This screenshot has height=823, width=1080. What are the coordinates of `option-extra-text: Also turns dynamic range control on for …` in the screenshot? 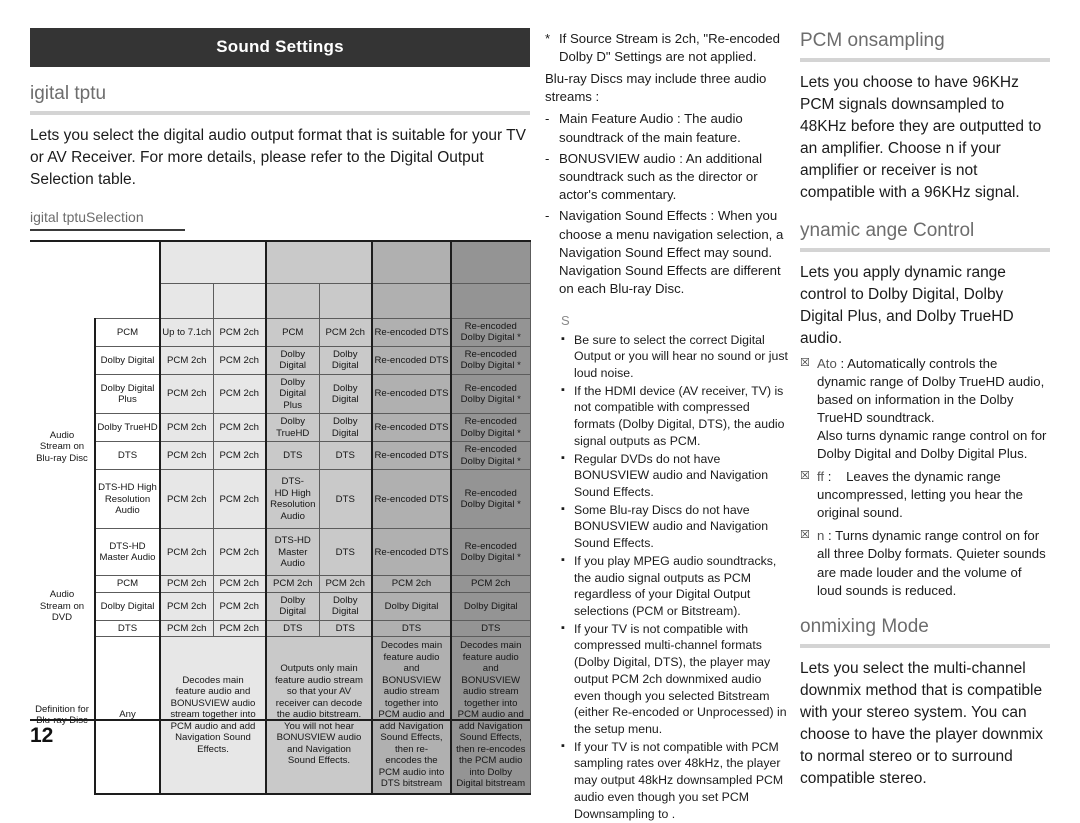 It's located at (932, 445).